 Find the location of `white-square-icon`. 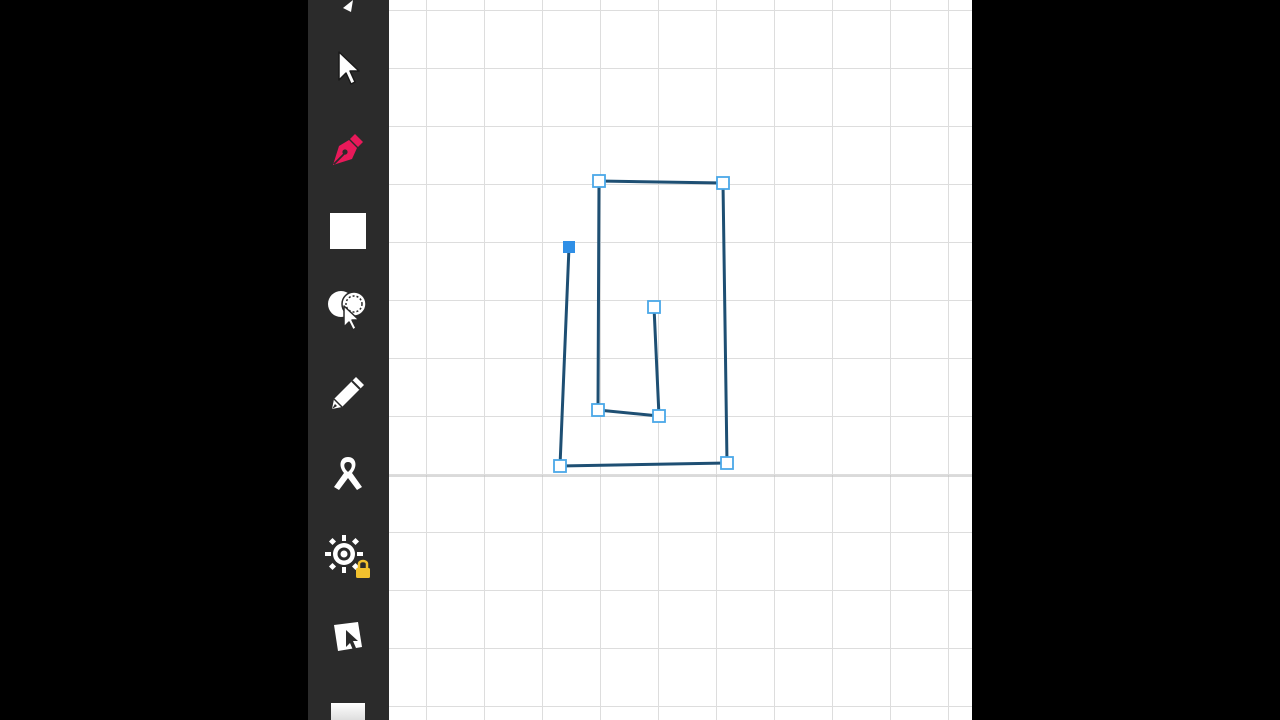

white-square-icon is located at coordinates (348, 231).